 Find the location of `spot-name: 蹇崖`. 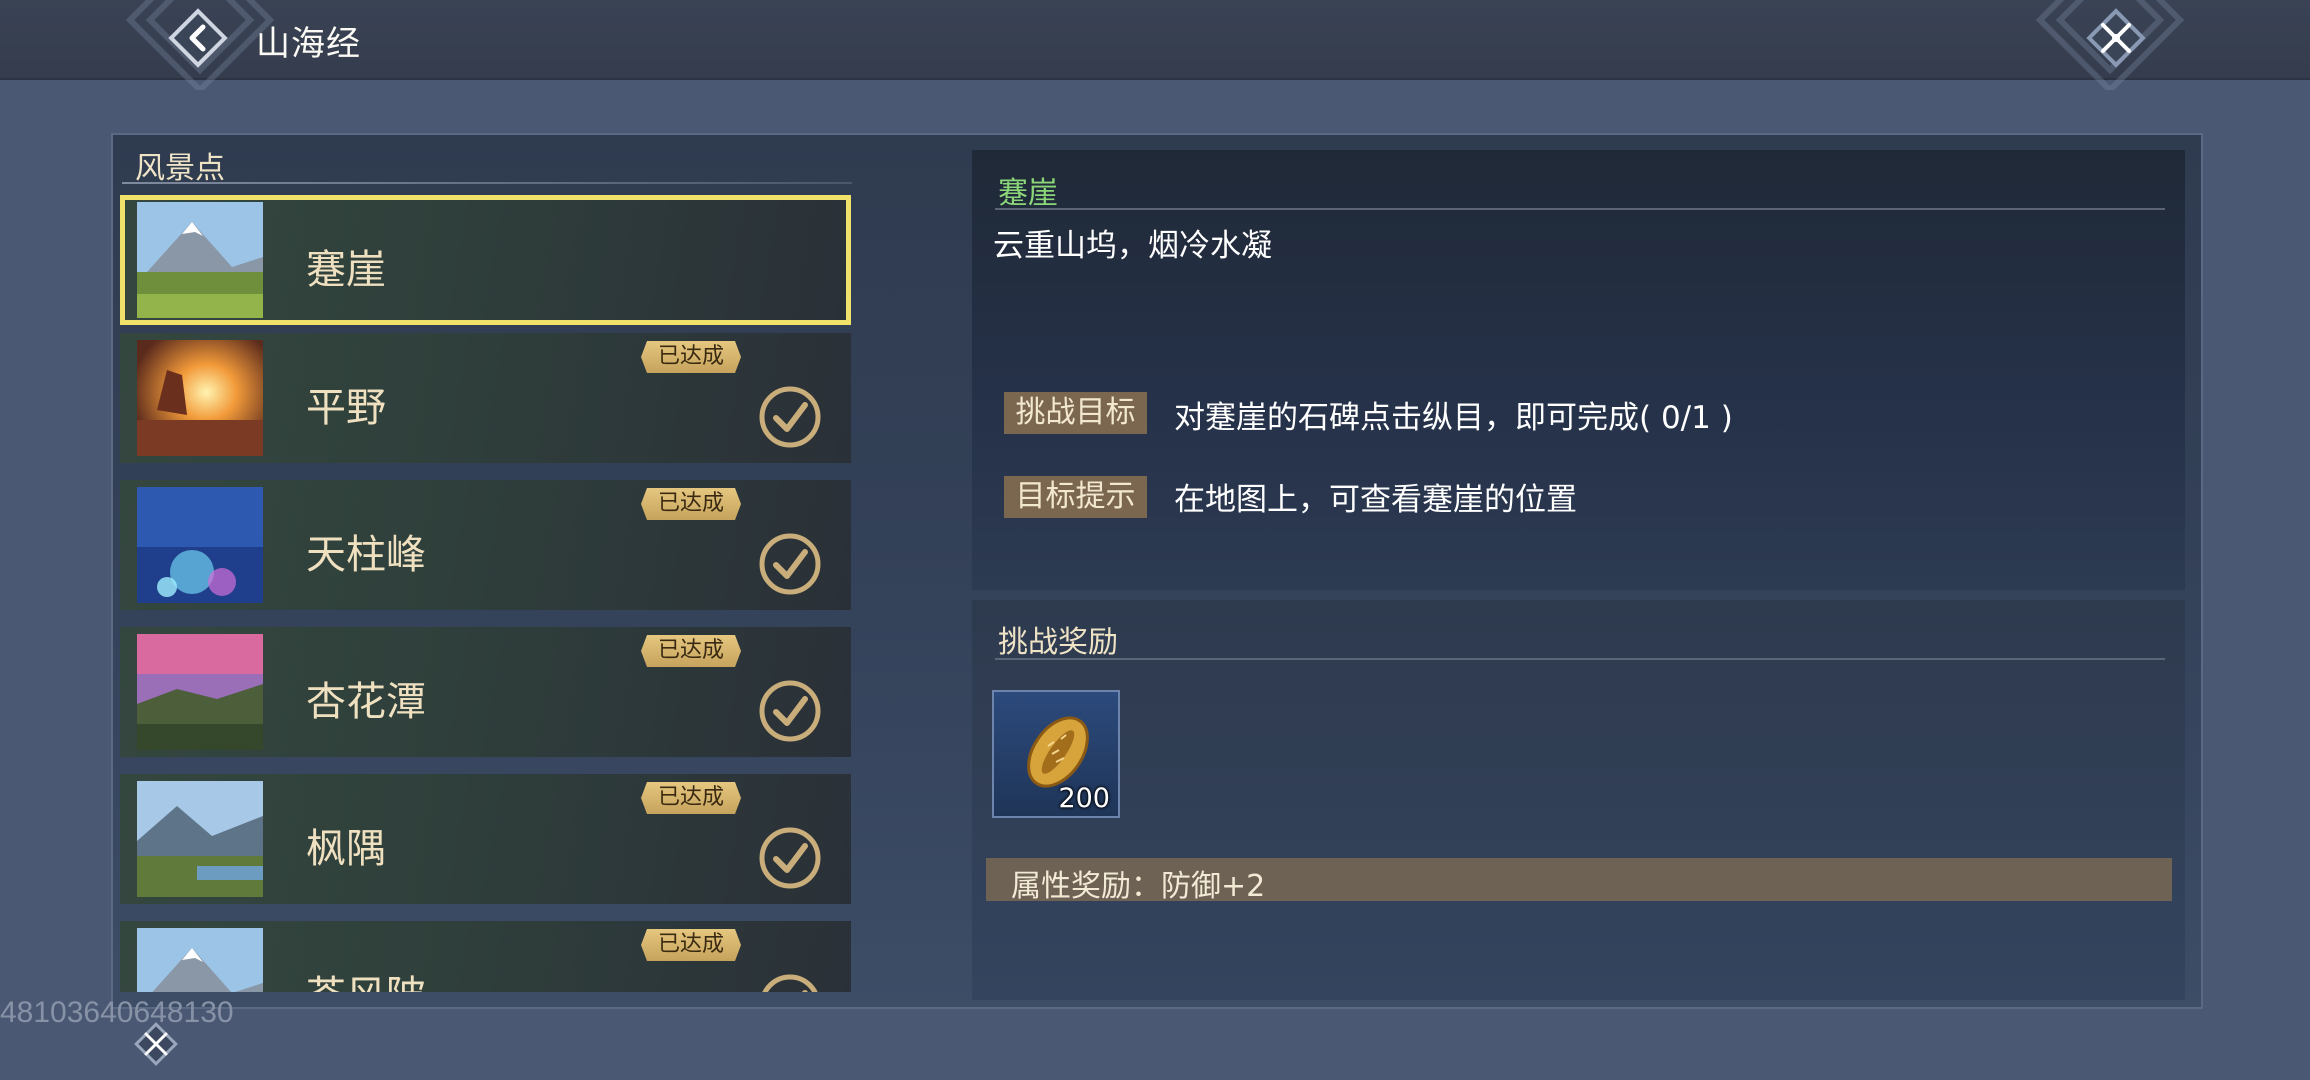

spot-name: 蹇崖 is located at coordinates (346, 270).